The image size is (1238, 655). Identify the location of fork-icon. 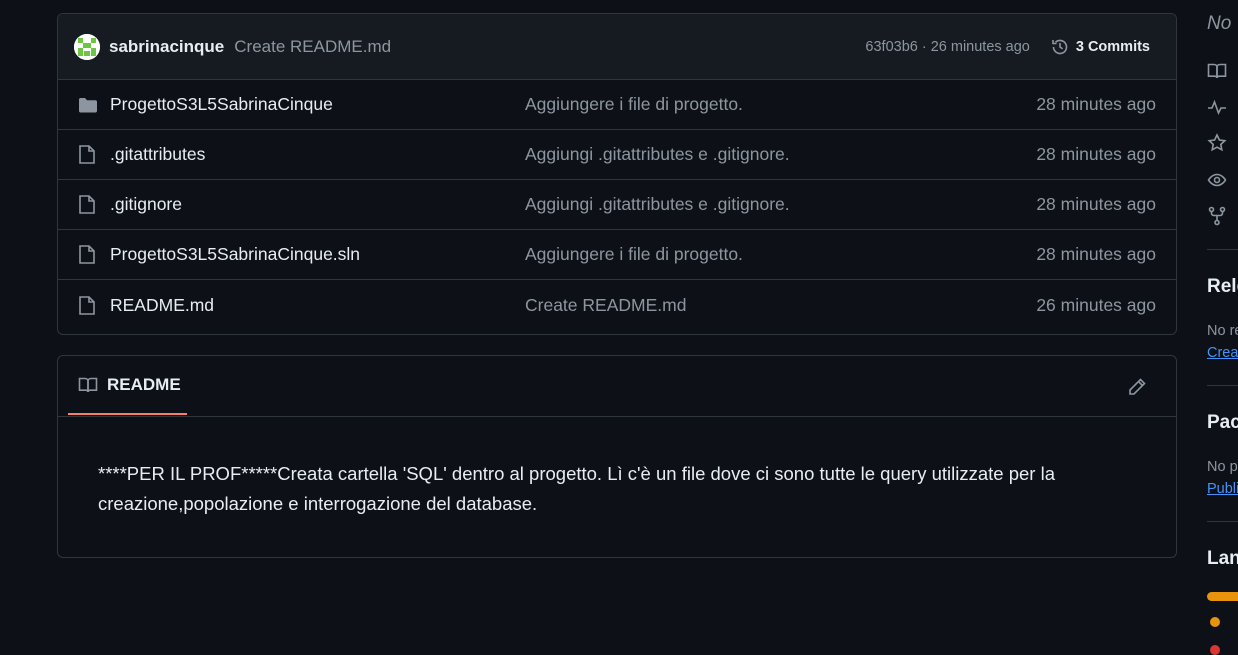
(1217, 216).